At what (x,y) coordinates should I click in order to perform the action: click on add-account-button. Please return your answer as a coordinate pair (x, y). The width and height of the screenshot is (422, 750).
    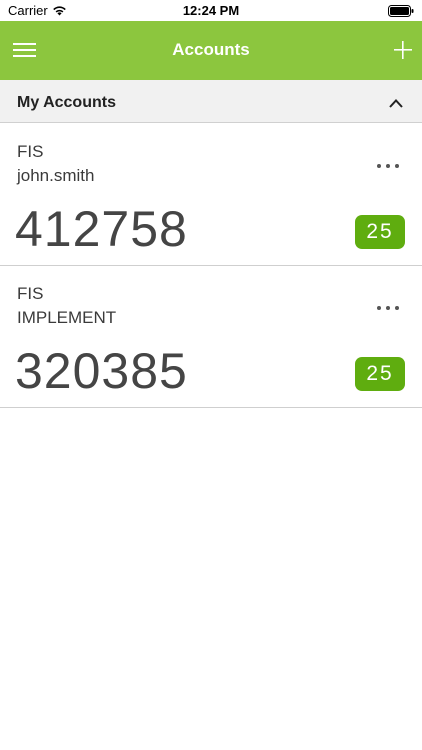
    Looking at the image, I should click on (403, 50).